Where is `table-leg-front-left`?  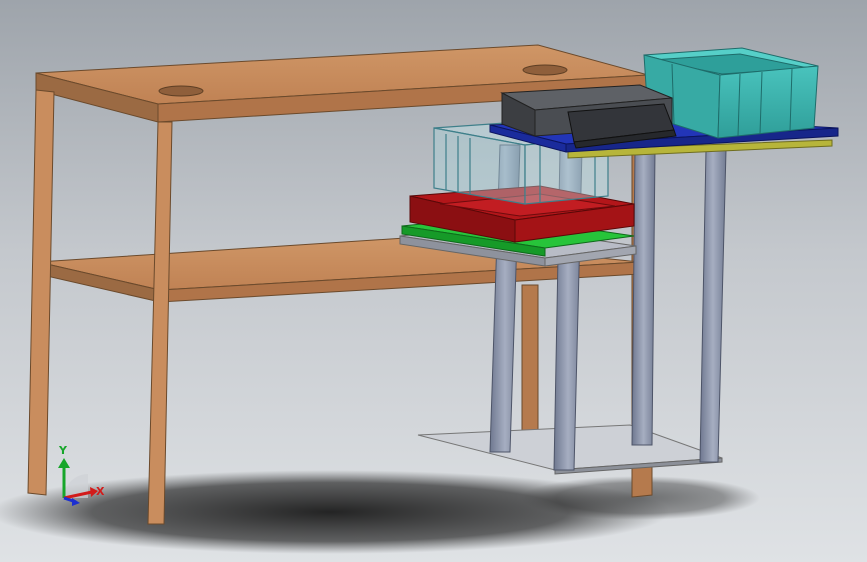 table-leg-front-left is located at coordinates (41, 292).